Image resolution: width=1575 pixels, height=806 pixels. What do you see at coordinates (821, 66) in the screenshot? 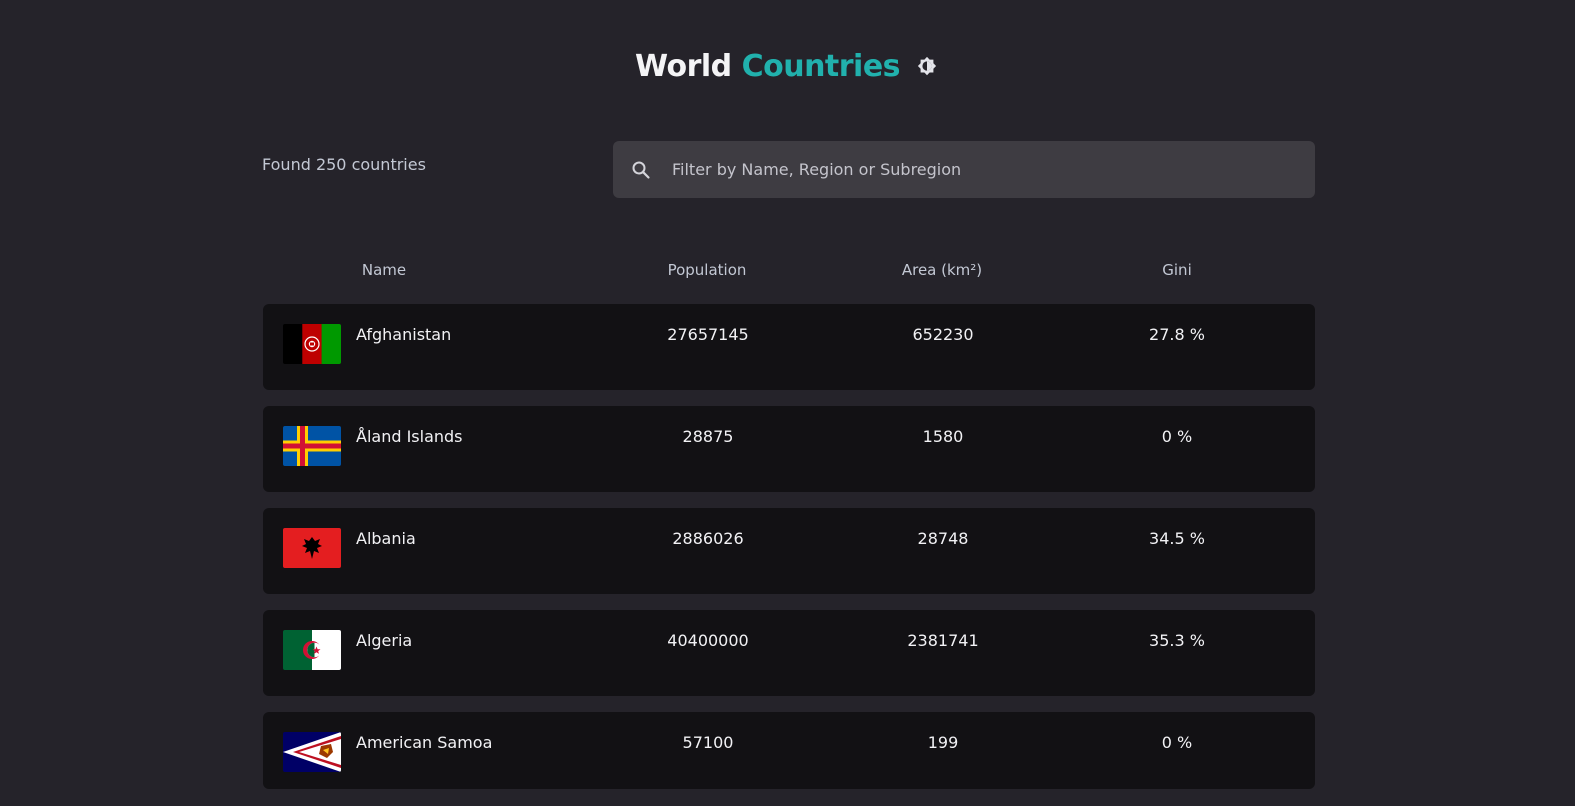
I see `title-countries: Countries` at bounding box center [821, 66].